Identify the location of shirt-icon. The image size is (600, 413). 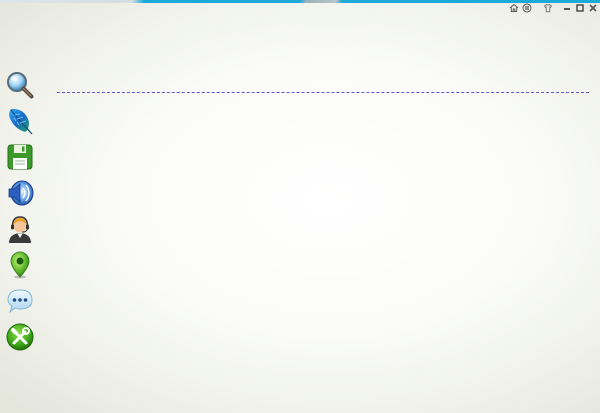
(547, 8).